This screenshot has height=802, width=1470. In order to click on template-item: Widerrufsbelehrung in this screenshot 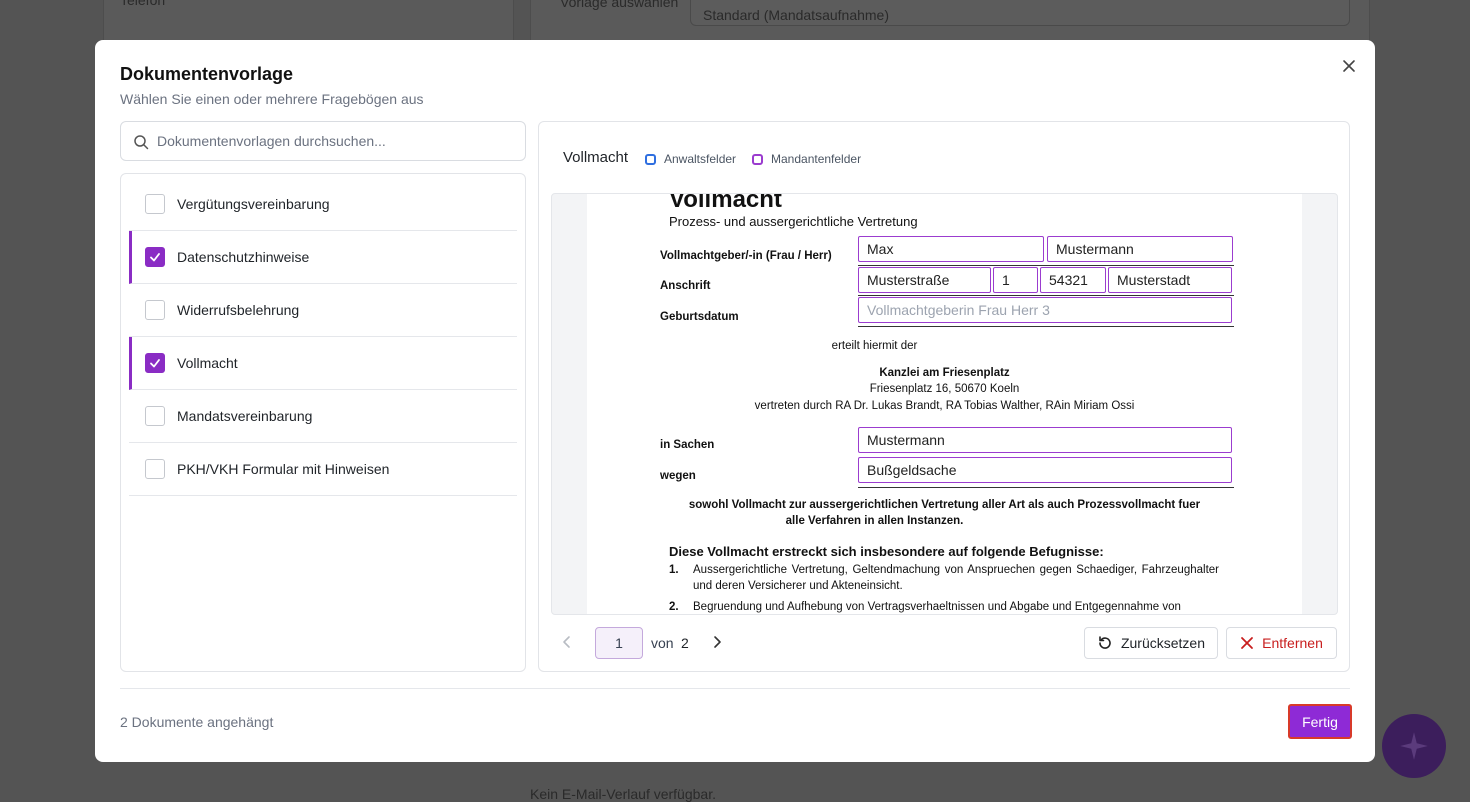, I will do `click(323, 310)`.